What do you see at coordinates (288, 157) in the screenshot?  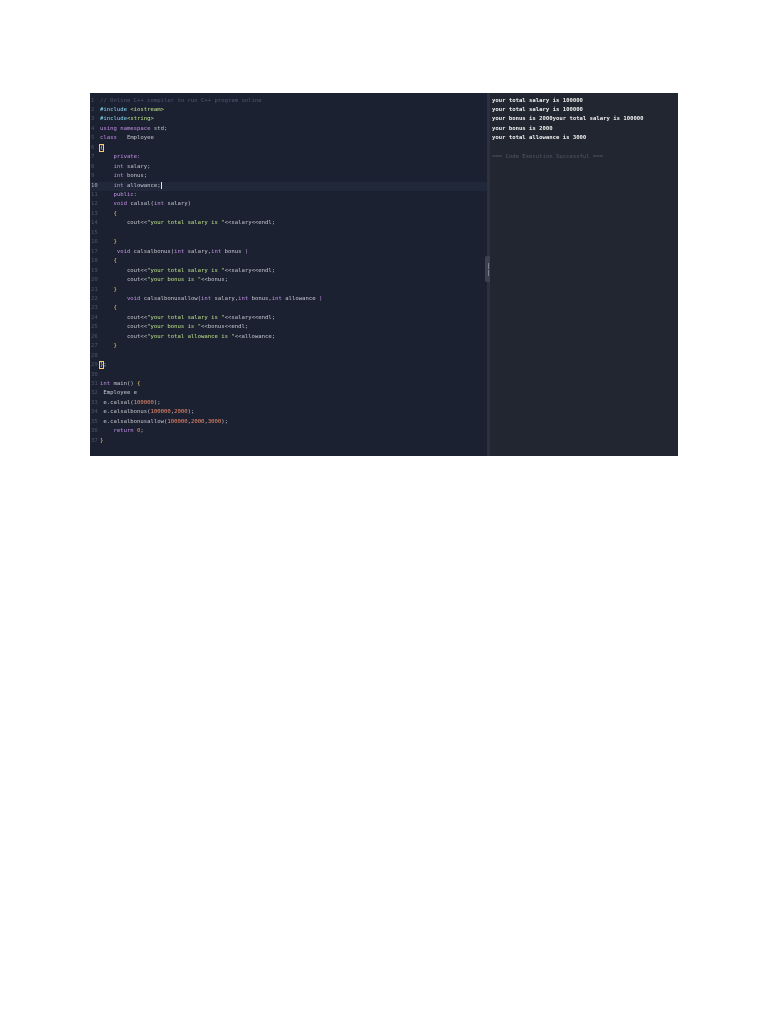 I see `code-line: 7 private:` at bounding box center [288, 157].